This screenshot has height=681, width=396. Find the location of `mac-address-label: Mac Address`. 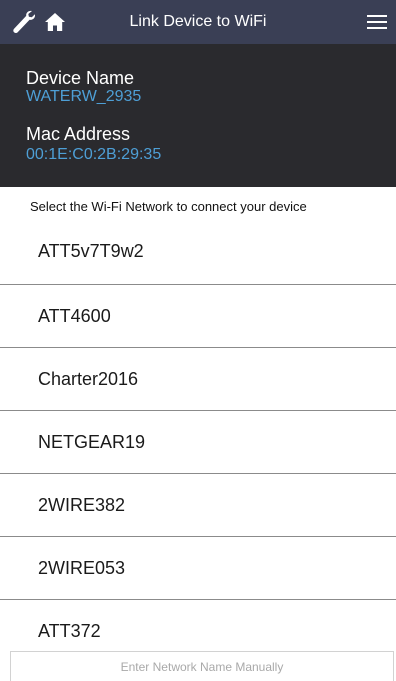

mac-address-label: Mac Address is located at coordinates (78, 134).